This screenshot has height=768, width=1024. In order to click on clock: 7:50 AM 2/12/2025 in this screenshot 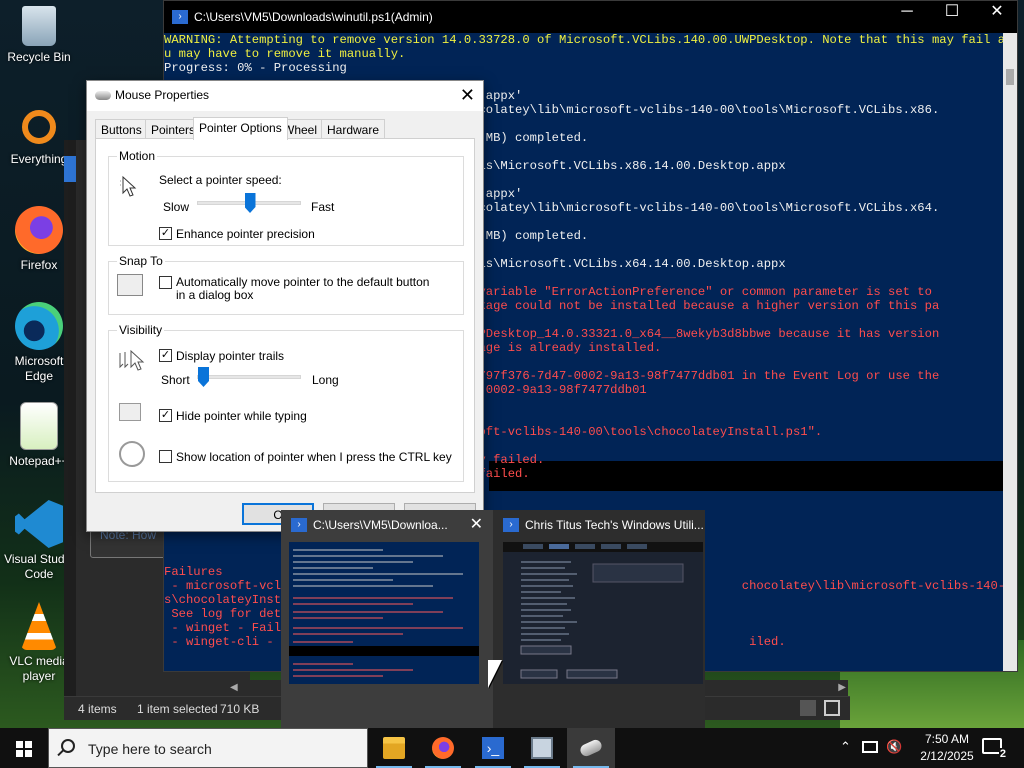, I will do `click(947, 748)`.